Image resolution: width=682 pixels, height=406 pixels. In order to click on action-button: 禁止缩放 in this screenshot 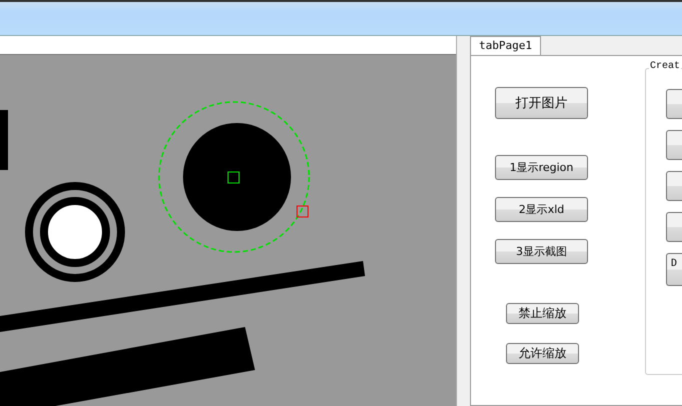, I will do `click(542, 313)`.